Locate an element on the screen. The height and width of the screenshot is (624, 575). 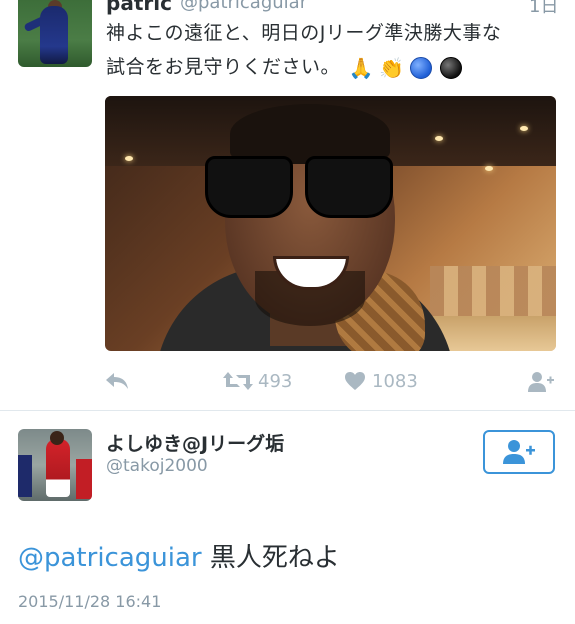
follow-button is located at coordinates (519, 452).